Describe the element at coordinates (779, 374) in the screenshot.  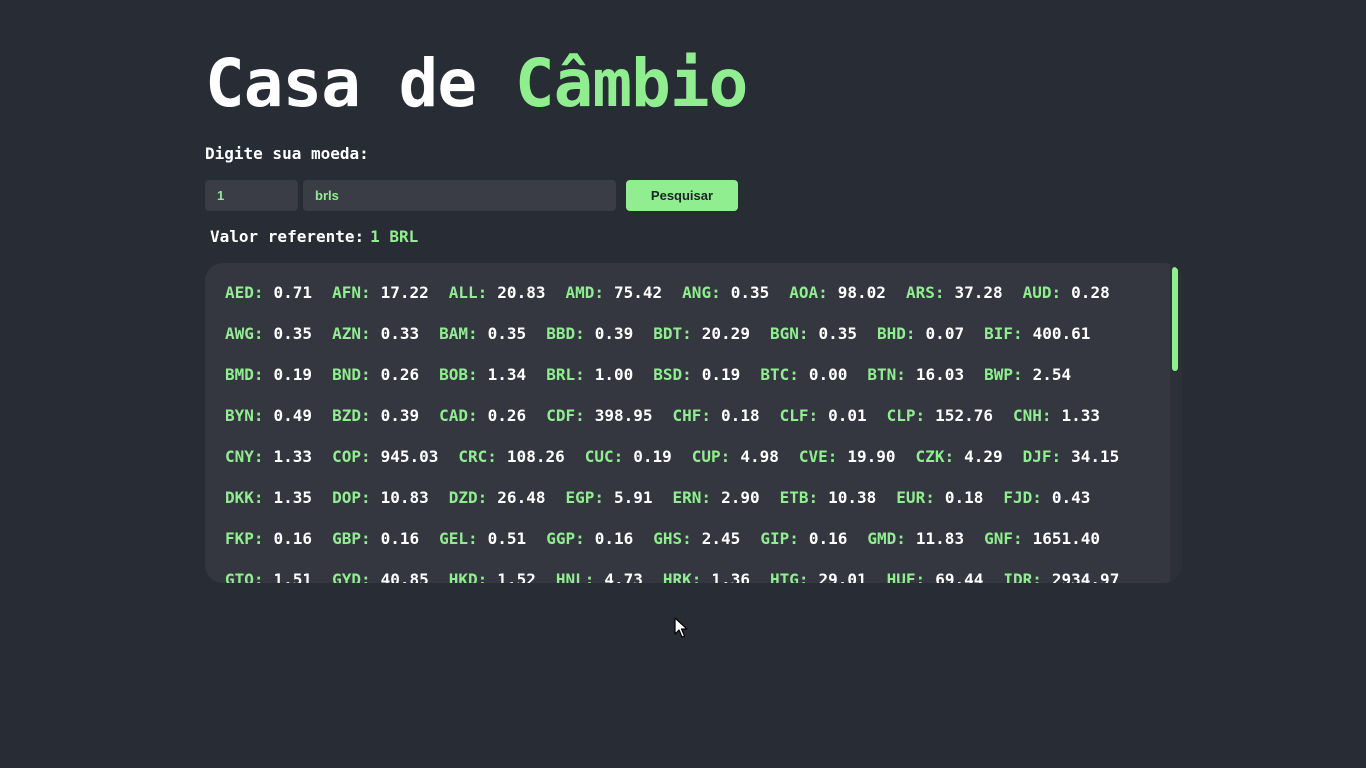
I see `rate-code: BTC:` at that location.